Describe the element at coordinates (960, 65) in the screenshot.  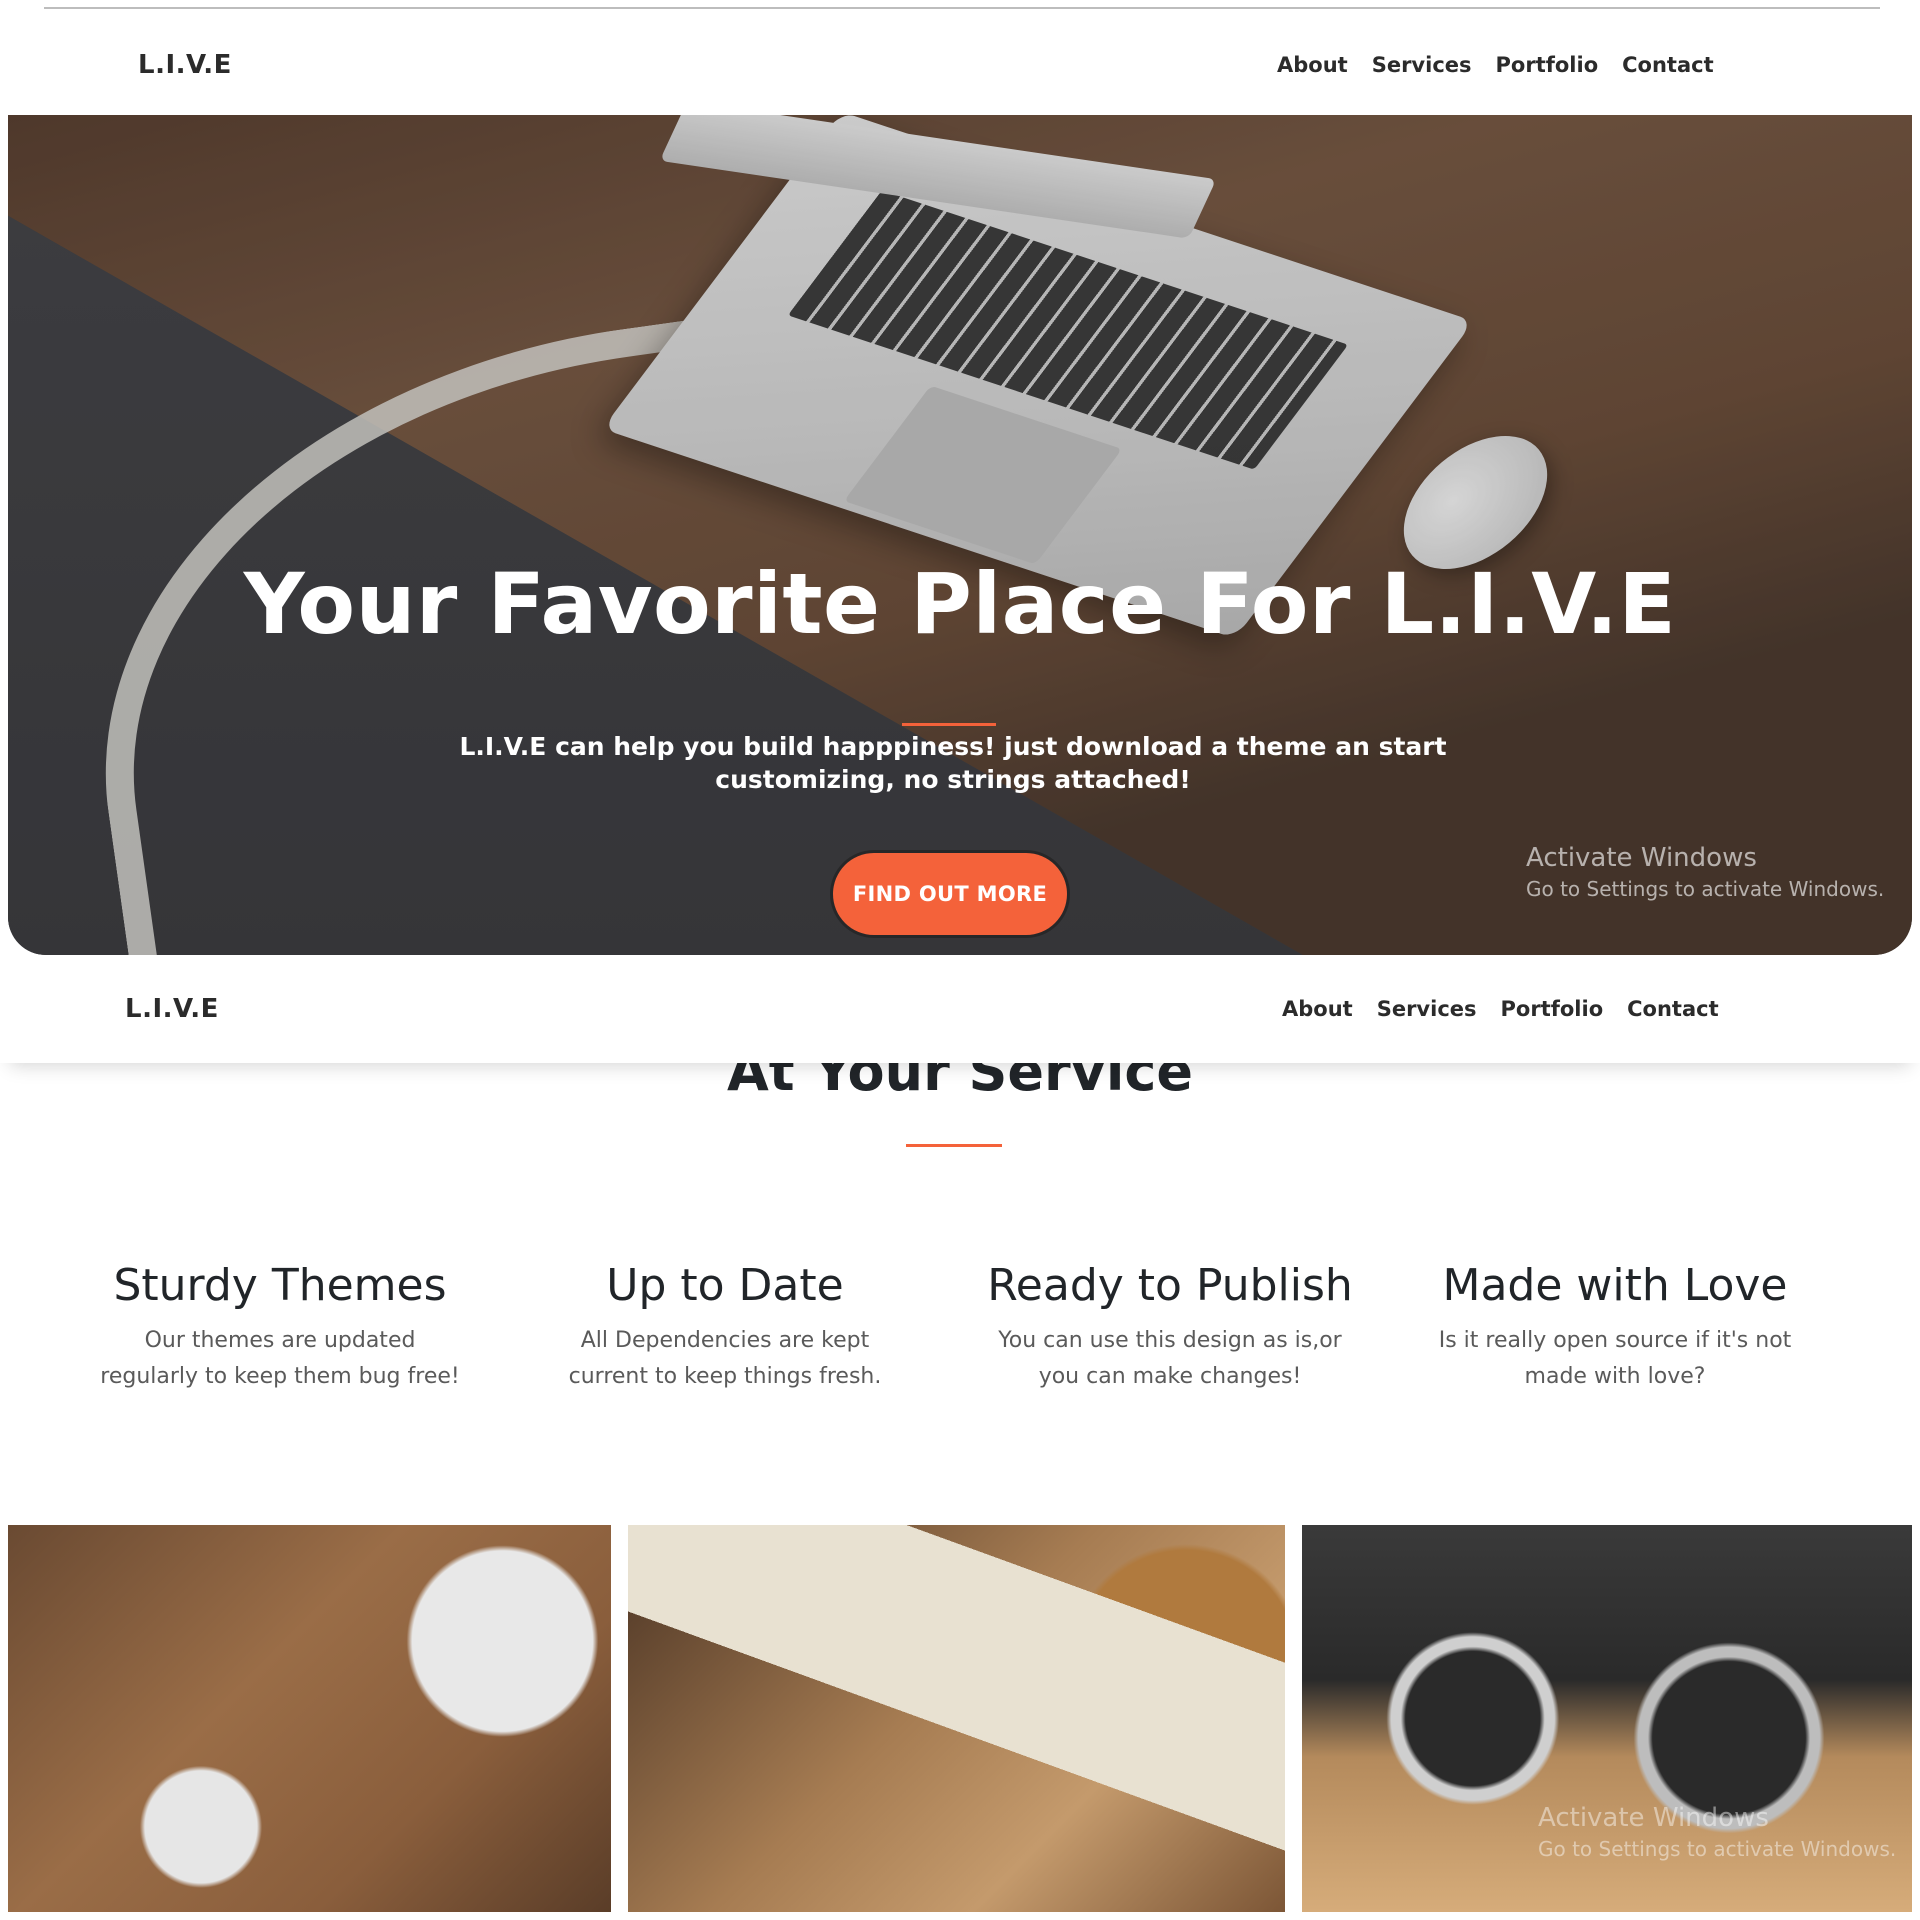
I see `top-navbar: L.I.V.E About Services Portfolio Contact` at that location.